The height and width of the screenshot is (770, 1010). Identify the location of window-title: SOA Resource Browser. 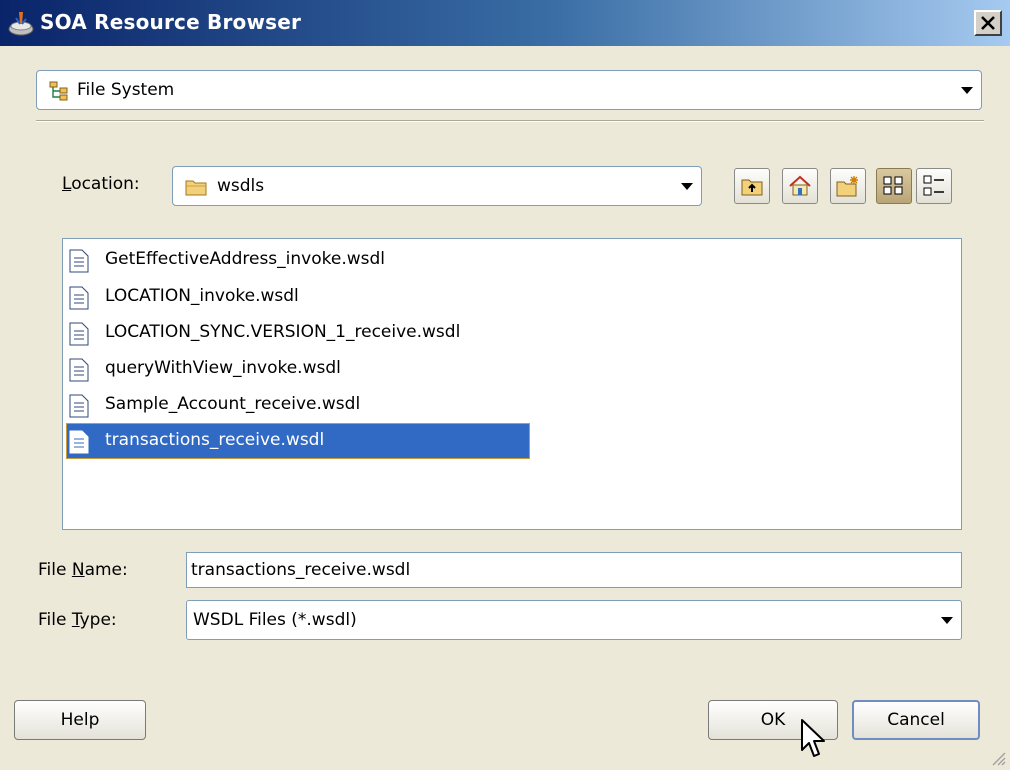
(171, 22).